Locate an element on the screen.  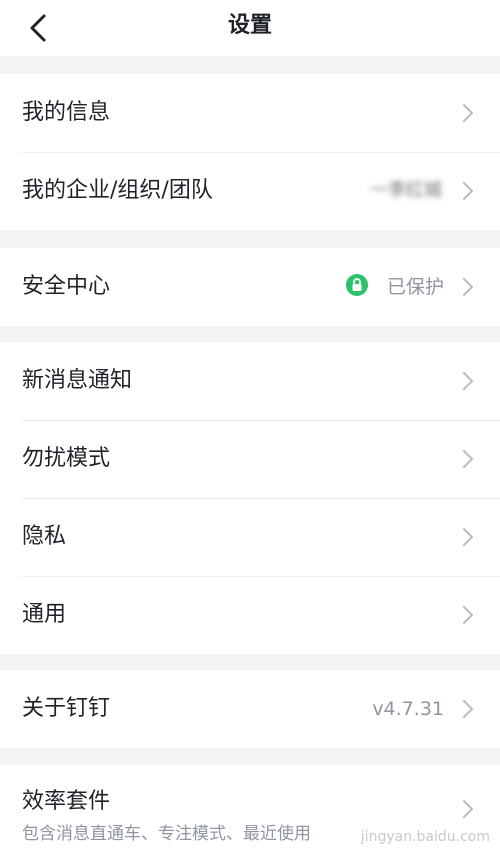
row-label: 我的信息 is located at coordinates (66, 112).